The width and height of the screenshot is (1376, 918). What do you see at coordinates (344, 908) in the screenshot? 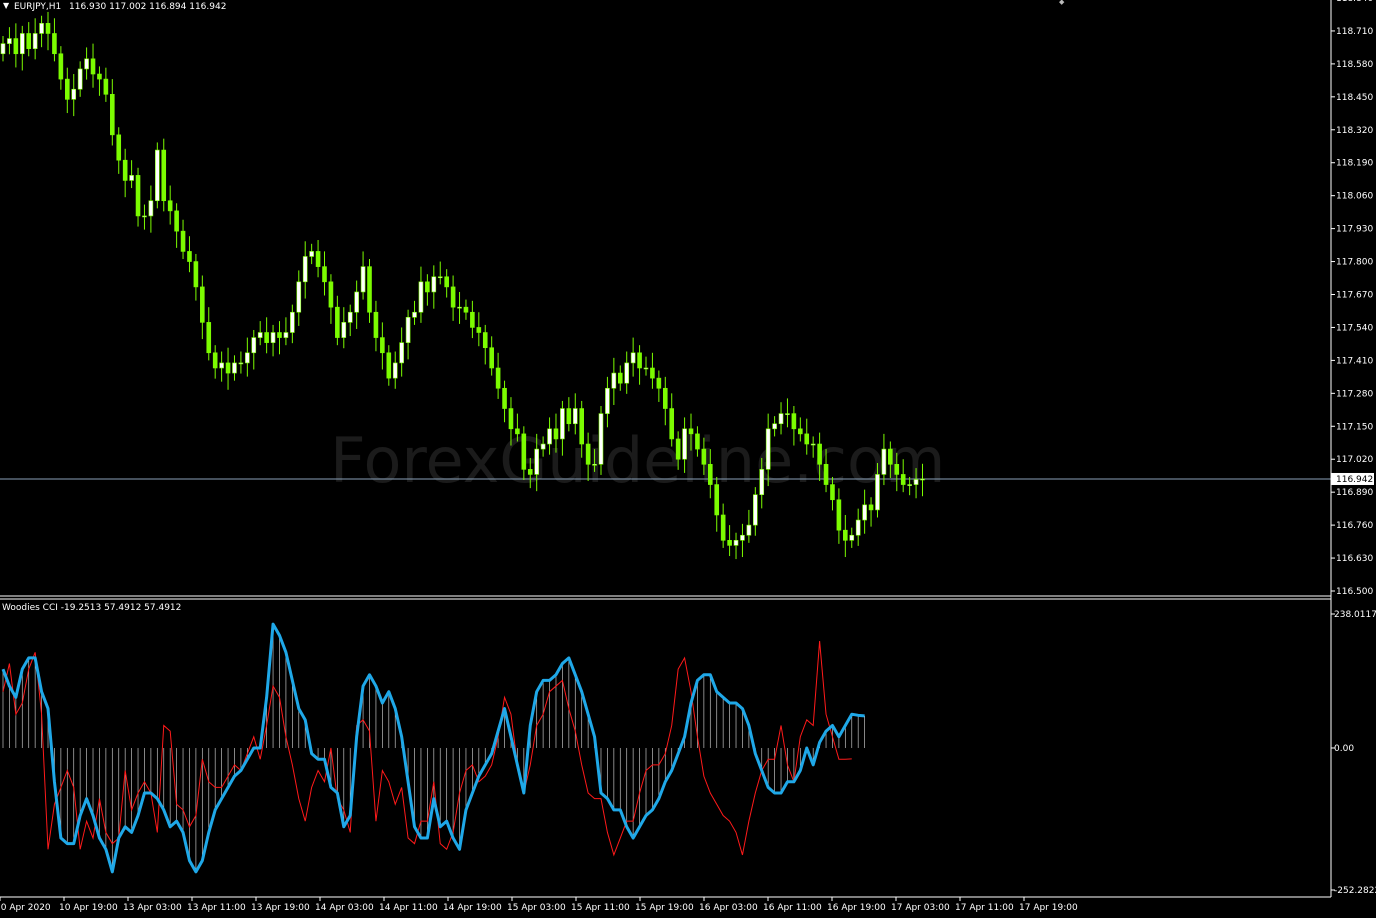
I see `time-tick-label: 14 Apr 03:00` at bounding box center [344, 908].